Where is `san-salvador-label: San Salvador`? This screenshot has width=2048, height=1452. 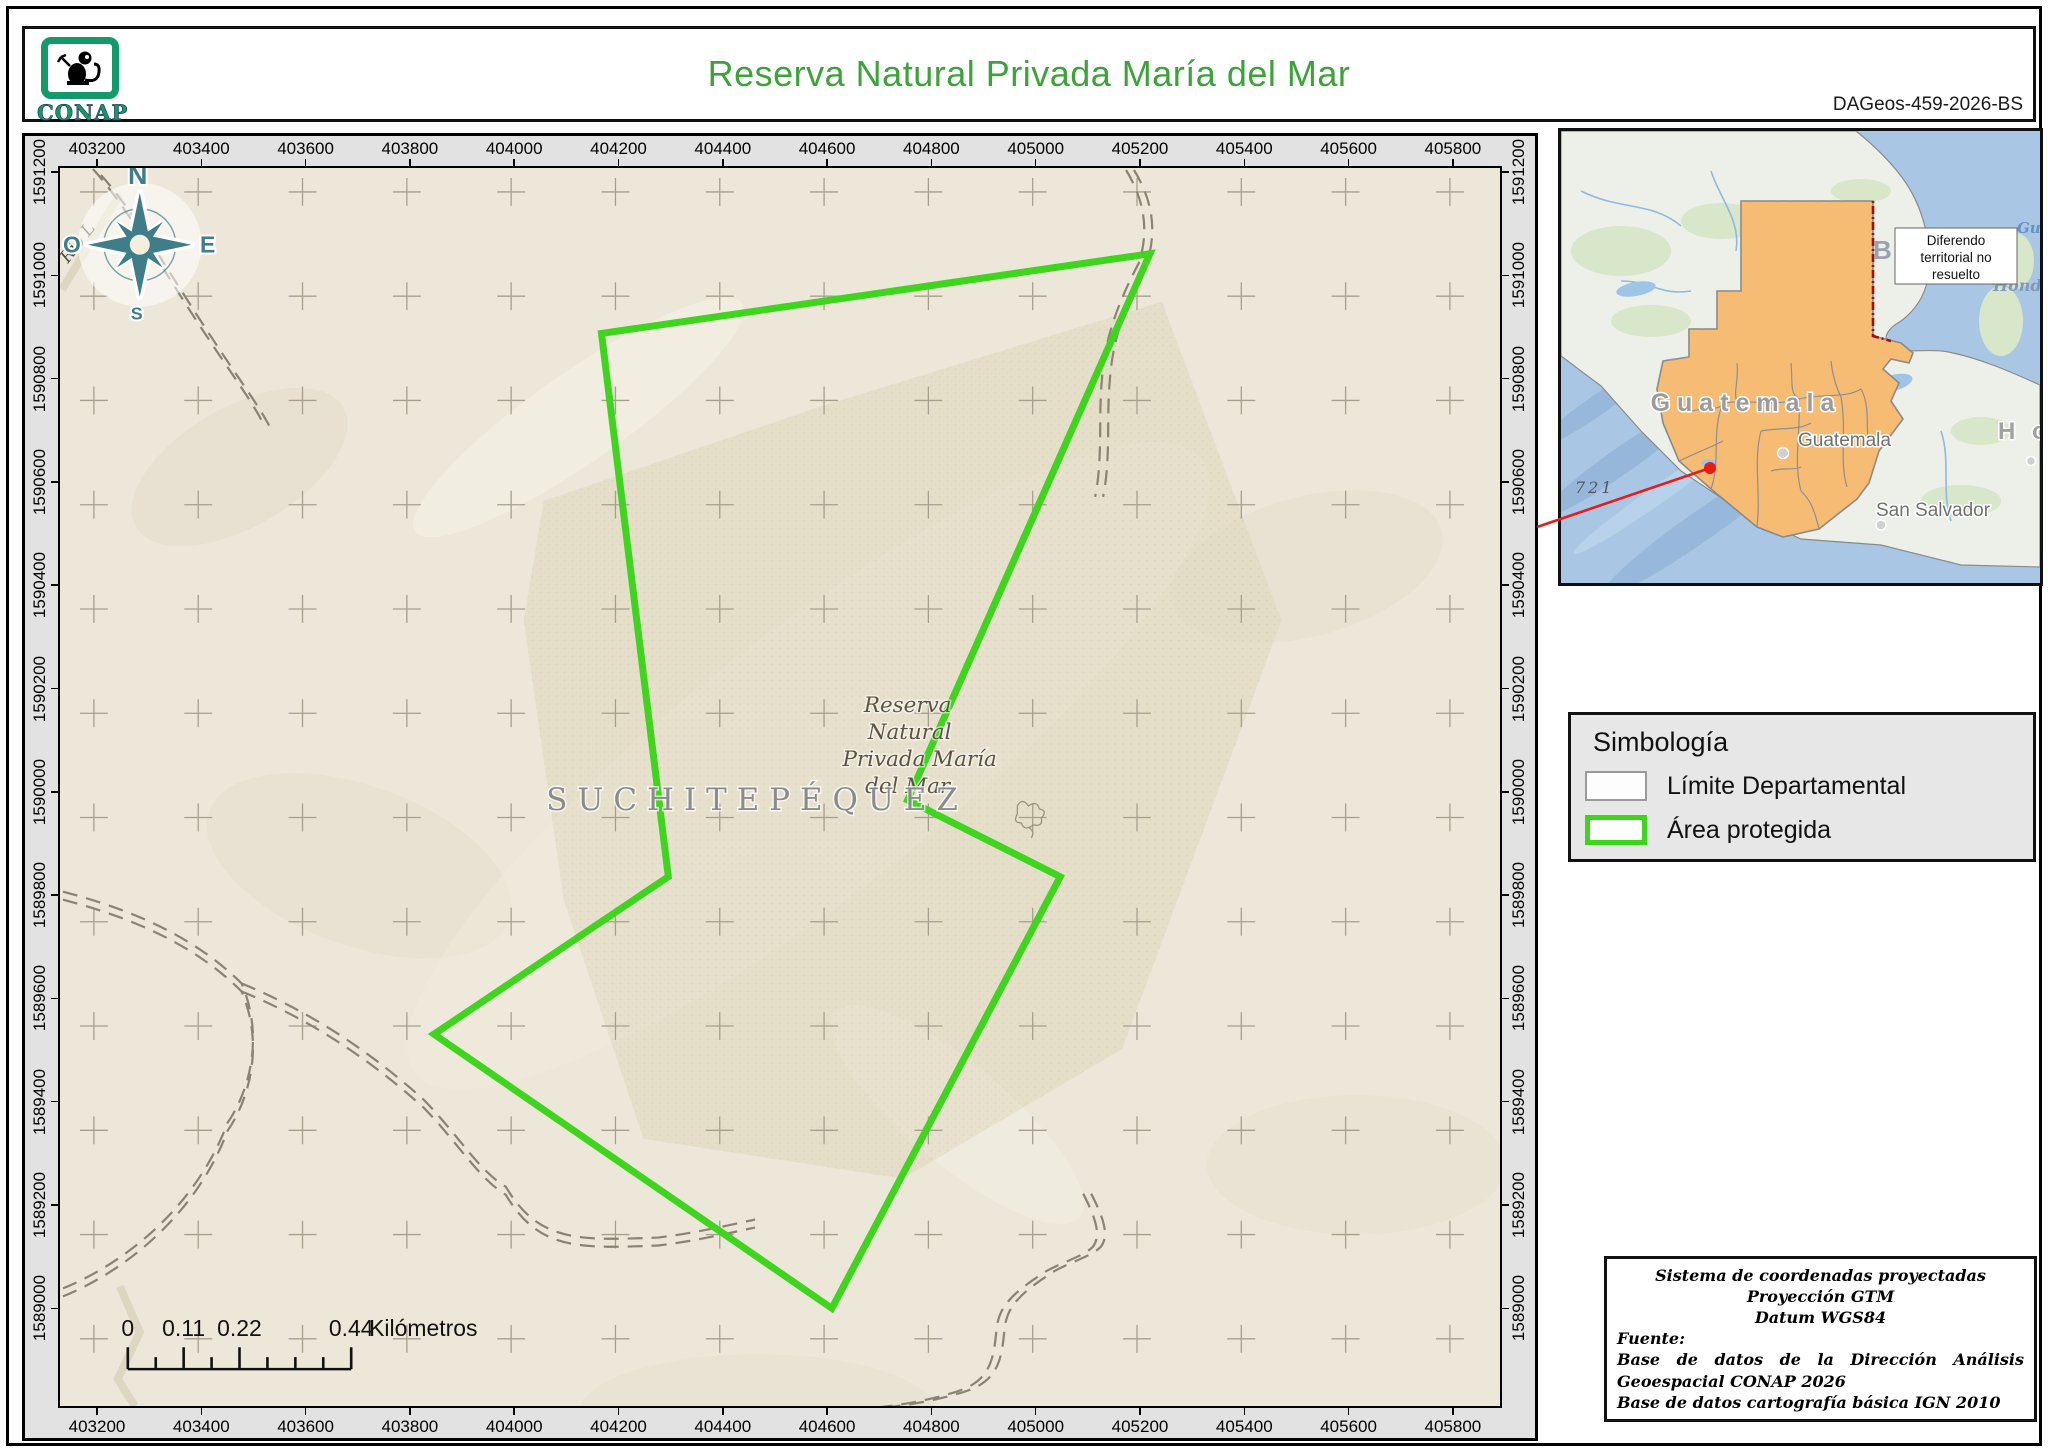
san-salvador-label: San Salvador is located at coordinates (1933, 510).